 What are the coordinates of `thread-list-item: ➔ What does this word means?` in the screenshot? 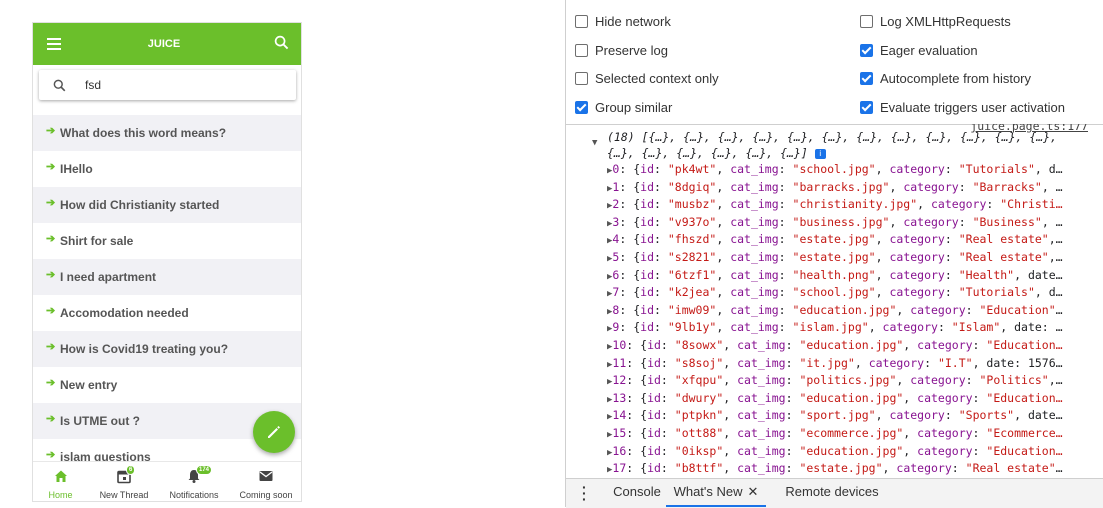 It's located at (167, 133).